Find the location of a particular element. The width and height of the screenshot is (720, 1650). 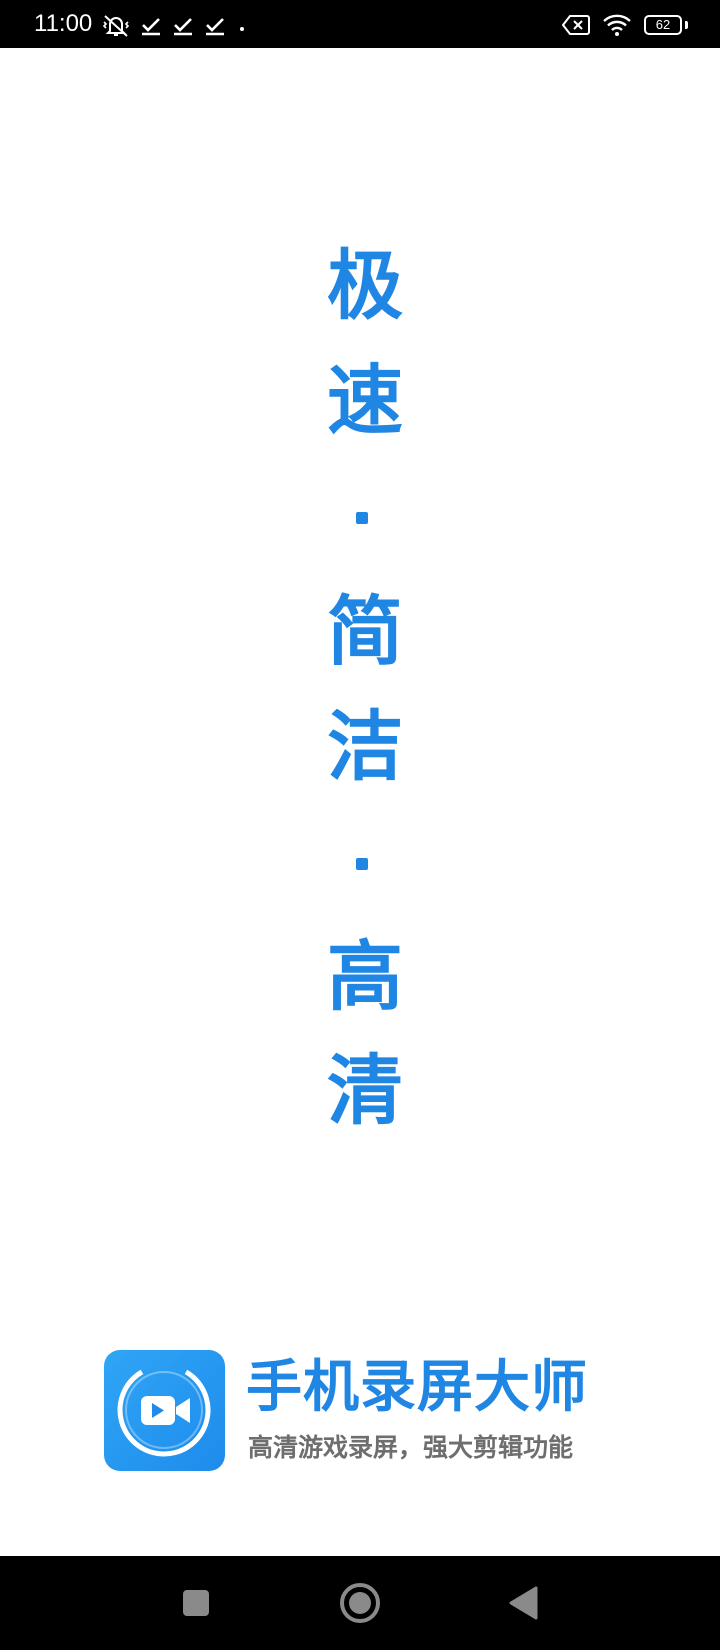

status-bar: 11:00 62 is located at coordinates (360, 24).